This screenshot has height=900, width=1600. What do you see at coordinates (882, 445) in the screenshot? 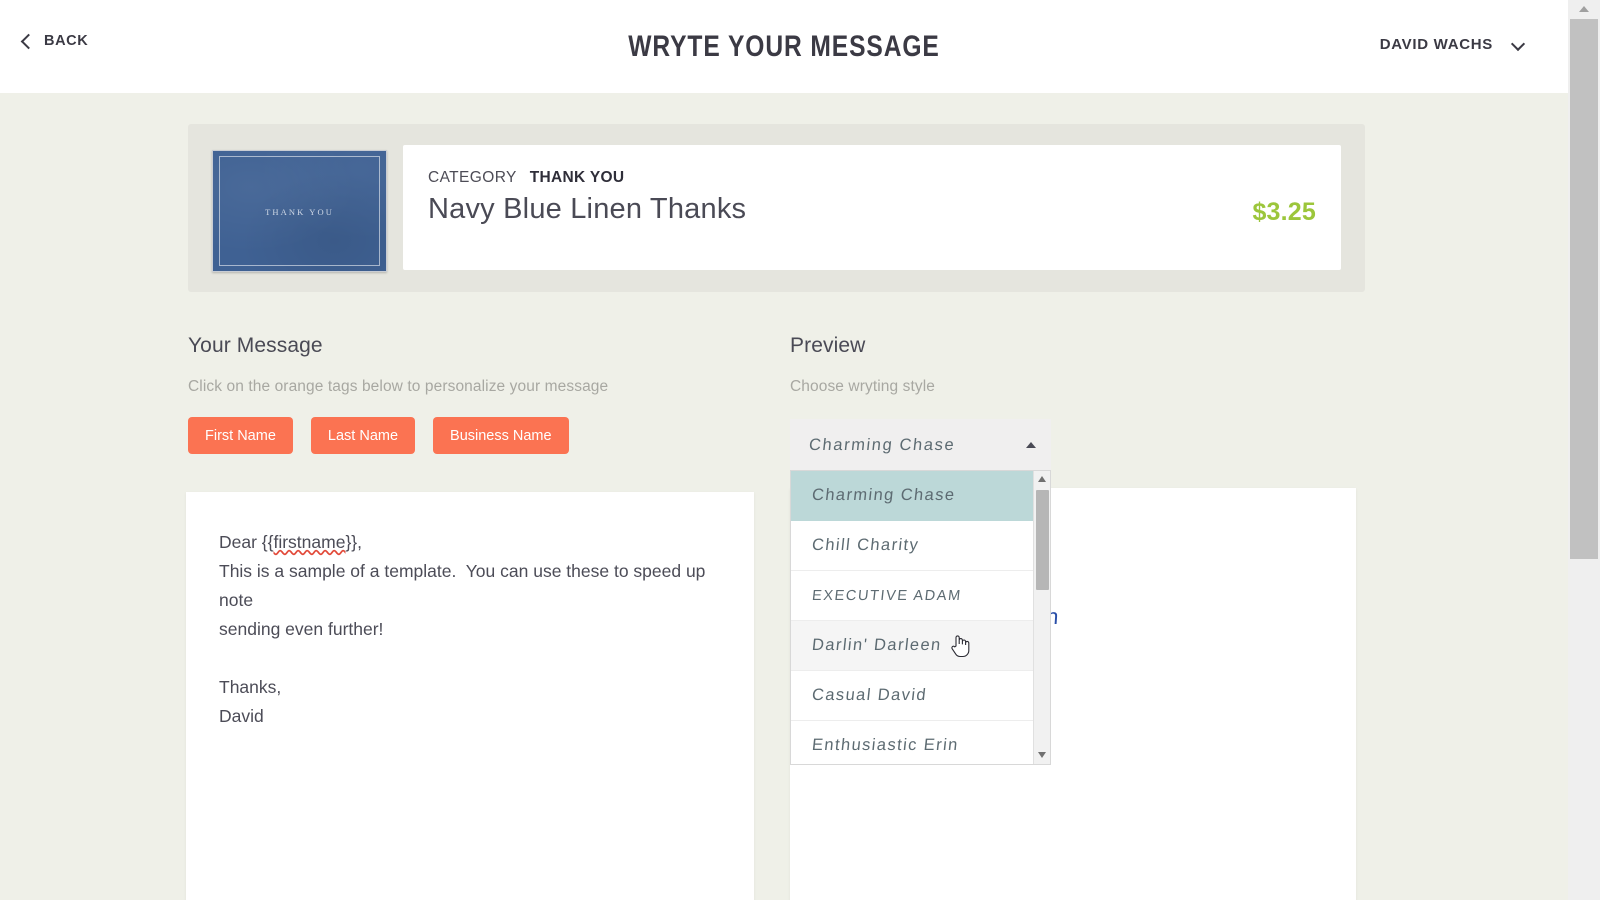
I see `wryting-style-selected-value: Charming Chase` at bounding box center [882, 445].